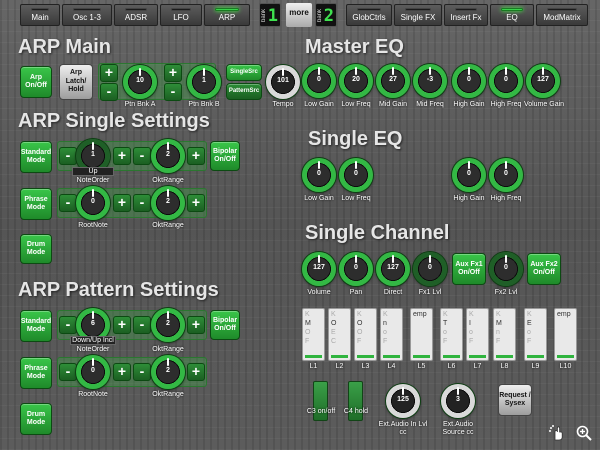 This screenshot has height=450, width=600. Describe the element at coordinates (122, 325) in the screenshot. I see `pattern-noteorder-plus-button: +` at that location.